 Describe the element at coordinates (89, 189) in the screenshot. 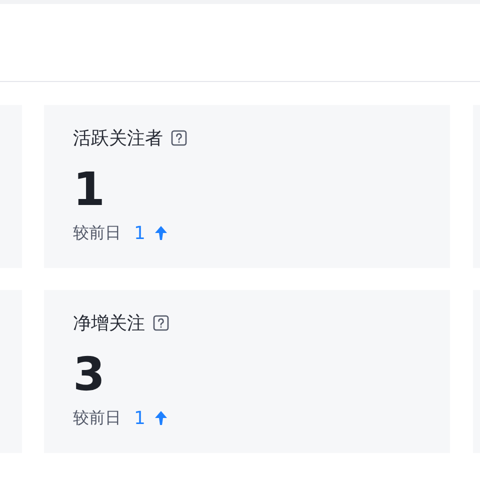

I see `stat-value: 1` at that location.